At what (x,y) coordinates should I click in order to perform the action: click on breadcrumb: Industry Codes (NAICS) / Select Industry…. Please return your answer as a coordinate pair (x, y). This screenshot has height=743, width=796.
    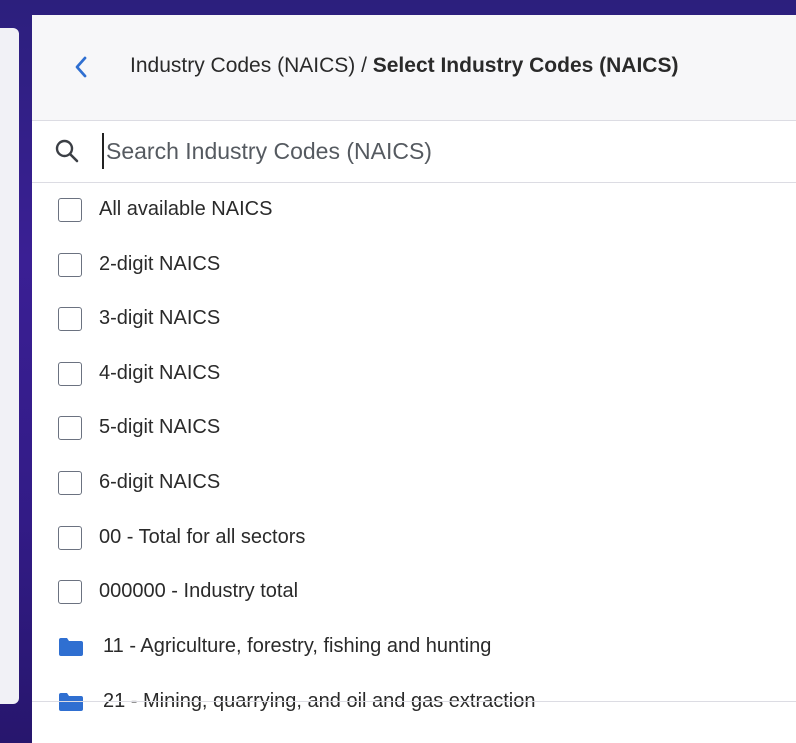
    Looking at the image, I should click on (404, 66).